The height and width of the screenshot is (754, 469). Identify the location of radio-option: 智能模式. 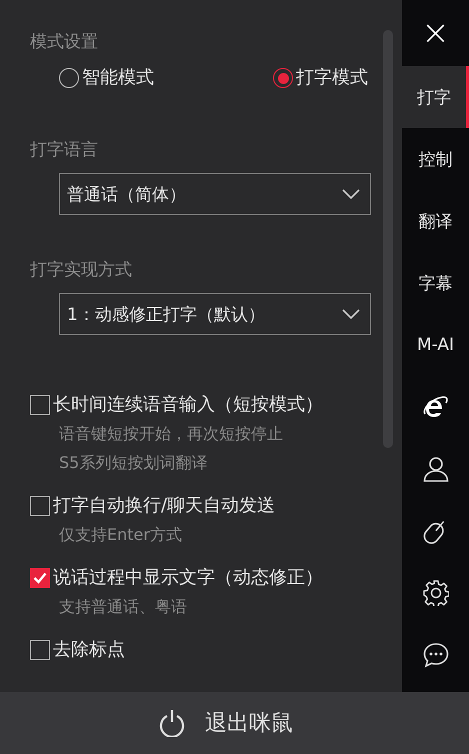
(106, 78).